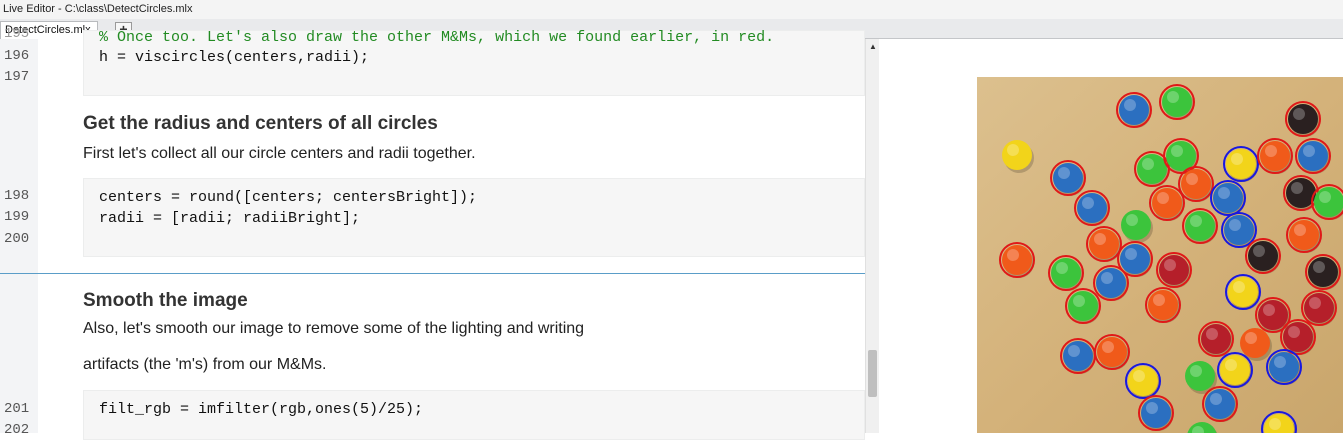 The height and width of the screenshot is (440, 1343). What do you see at coordinates (17, 77) in the screenshot?
I see `line-number: 197` at bounding box center [17, 77].